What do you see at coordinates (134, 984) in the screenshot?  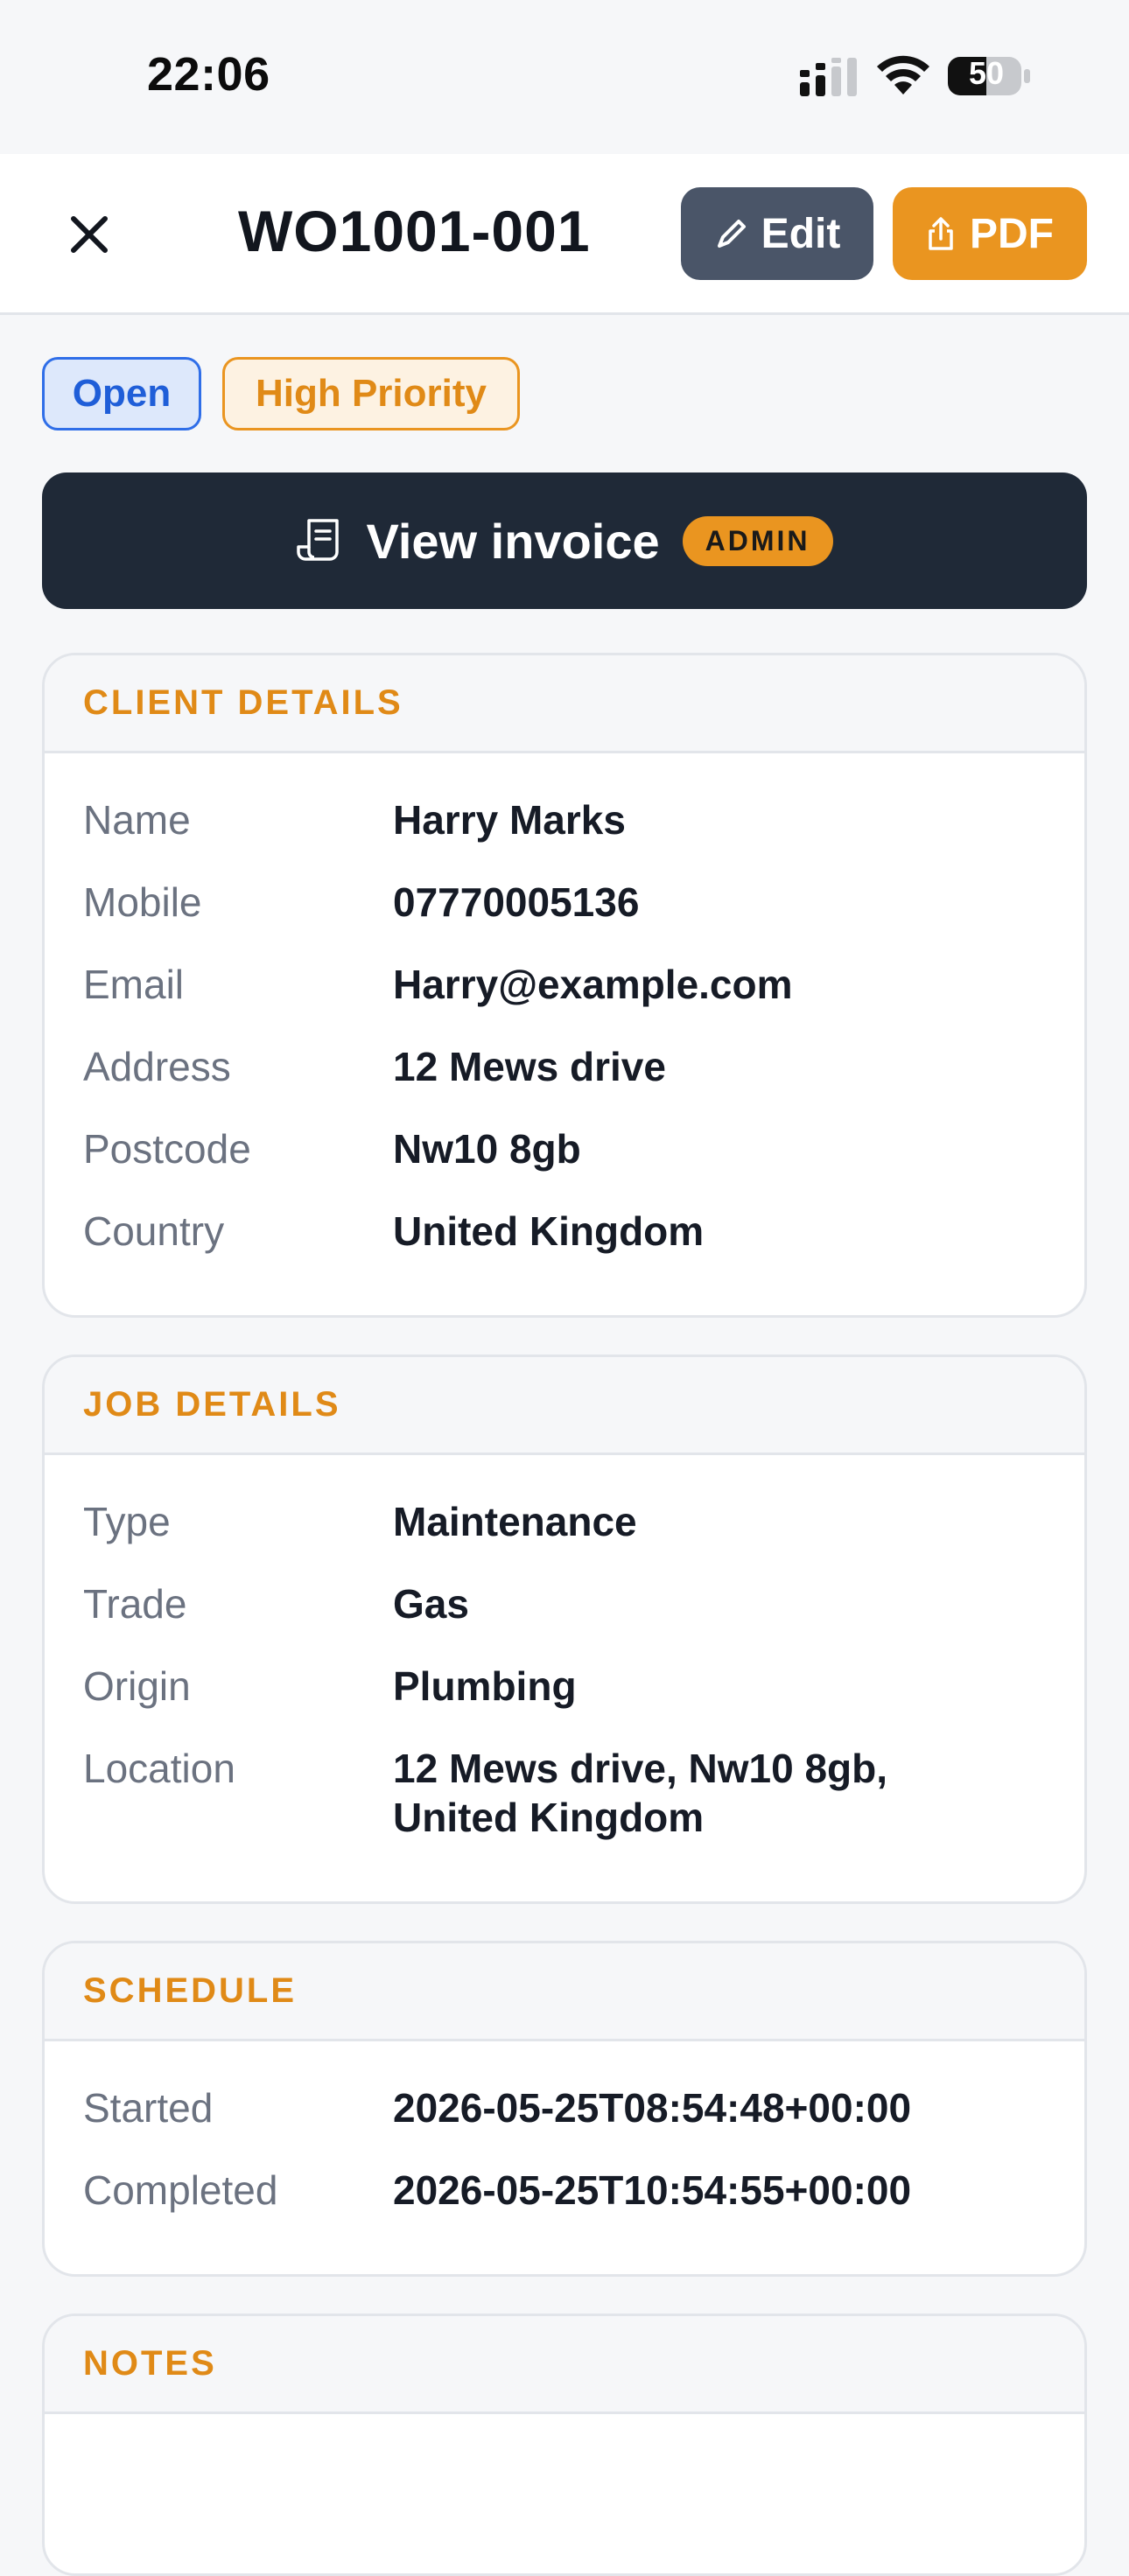 I see `row-key: Email` at bounding box center [134, 984].